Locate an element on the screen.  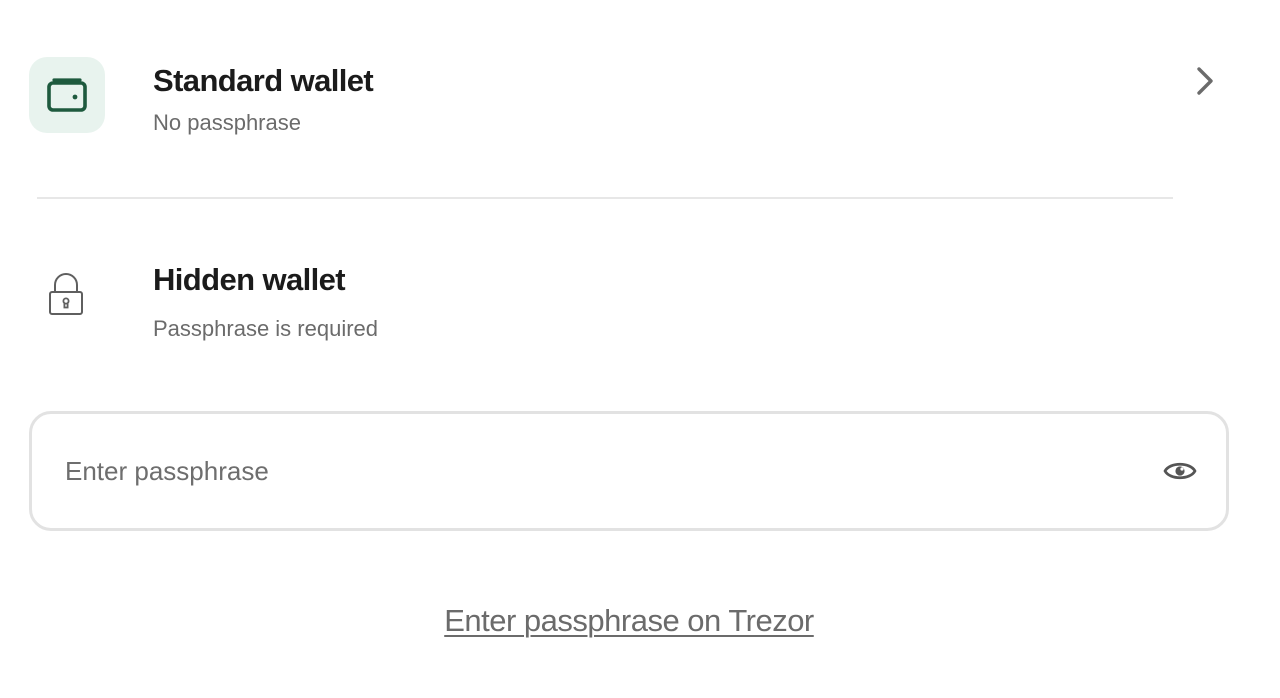
standard-wallet-title: Standard wallet is located at coordinates (263, 80).